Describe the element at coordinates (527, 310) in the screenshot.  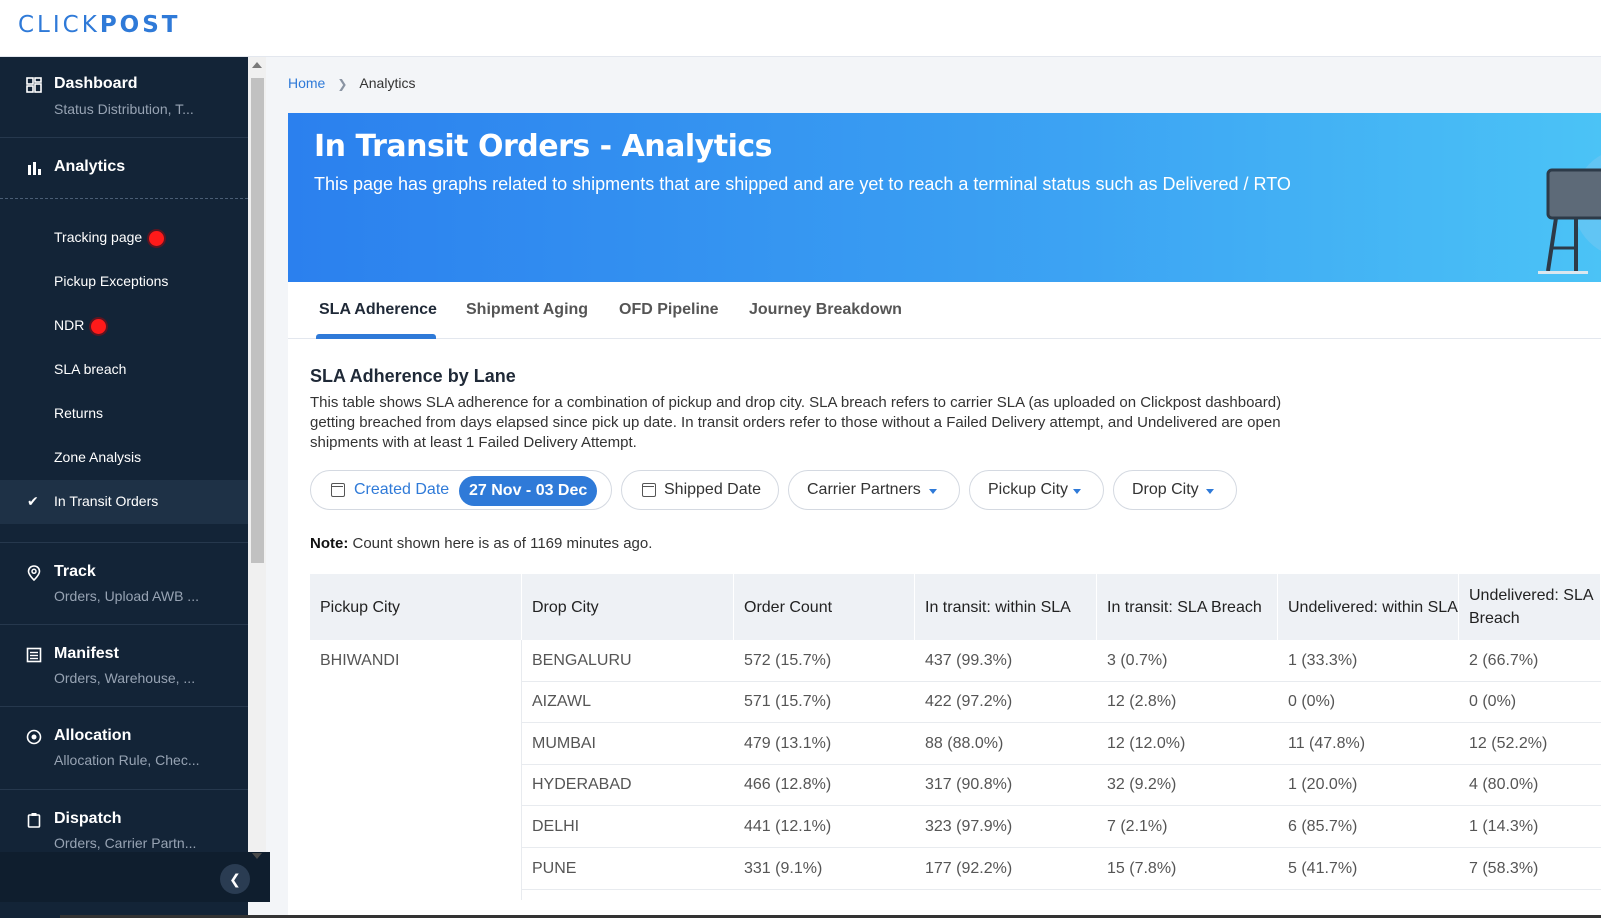
I see `tab-shipment-aging: Shipment Aging` at that location.